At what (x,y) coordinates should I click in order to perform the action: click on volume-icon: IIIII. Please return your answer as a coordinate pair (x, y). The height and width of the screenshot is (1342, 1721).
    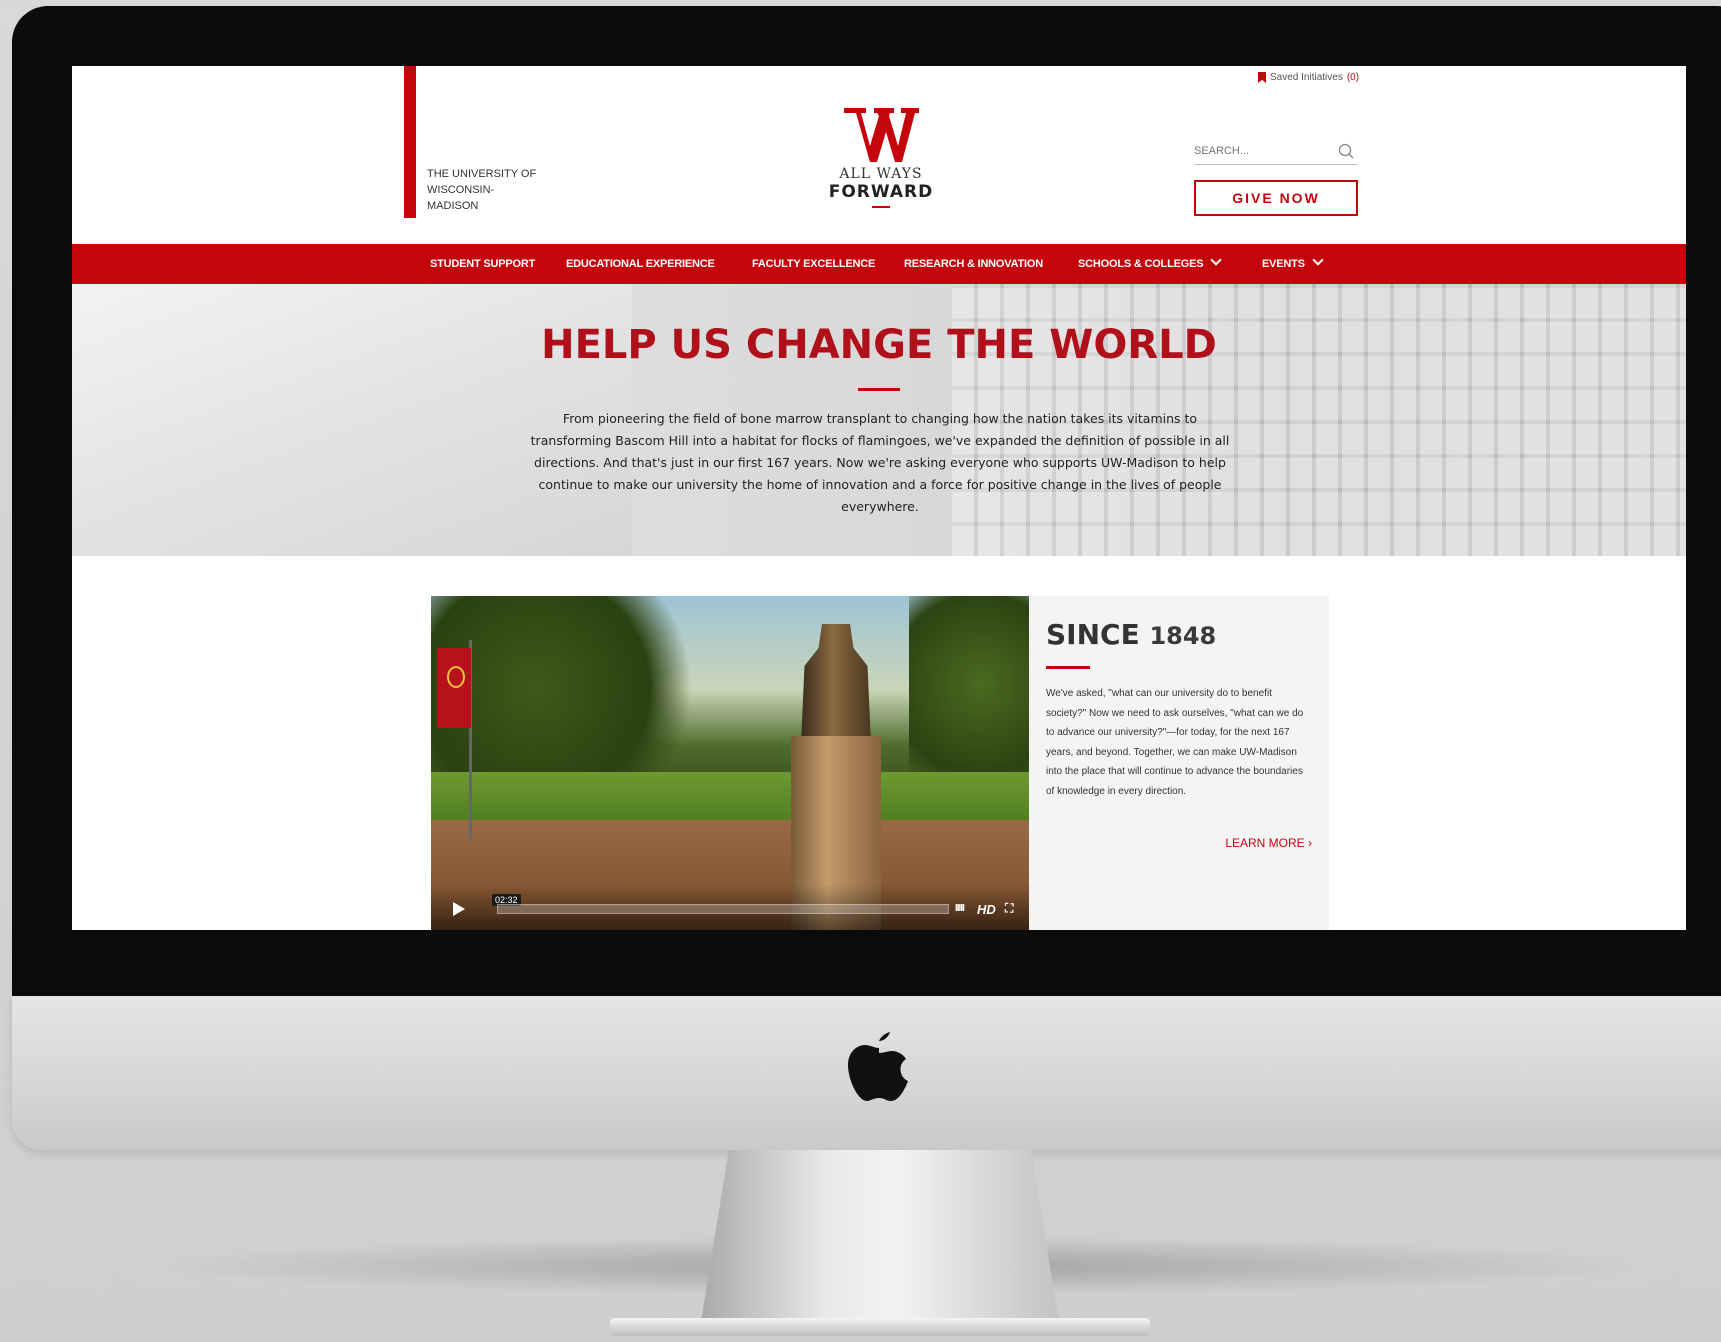
    Looking at the image, I should click on (960, 908).